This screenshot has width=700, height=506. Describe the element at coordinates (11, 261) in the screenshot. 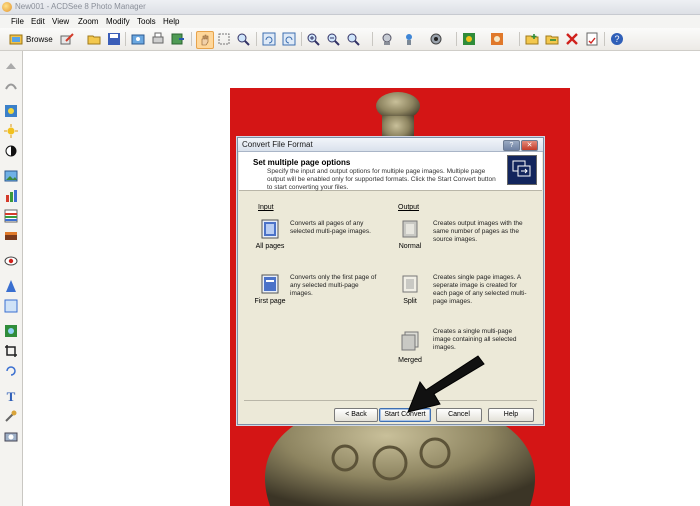

I see `red-eye-icon` at that location.